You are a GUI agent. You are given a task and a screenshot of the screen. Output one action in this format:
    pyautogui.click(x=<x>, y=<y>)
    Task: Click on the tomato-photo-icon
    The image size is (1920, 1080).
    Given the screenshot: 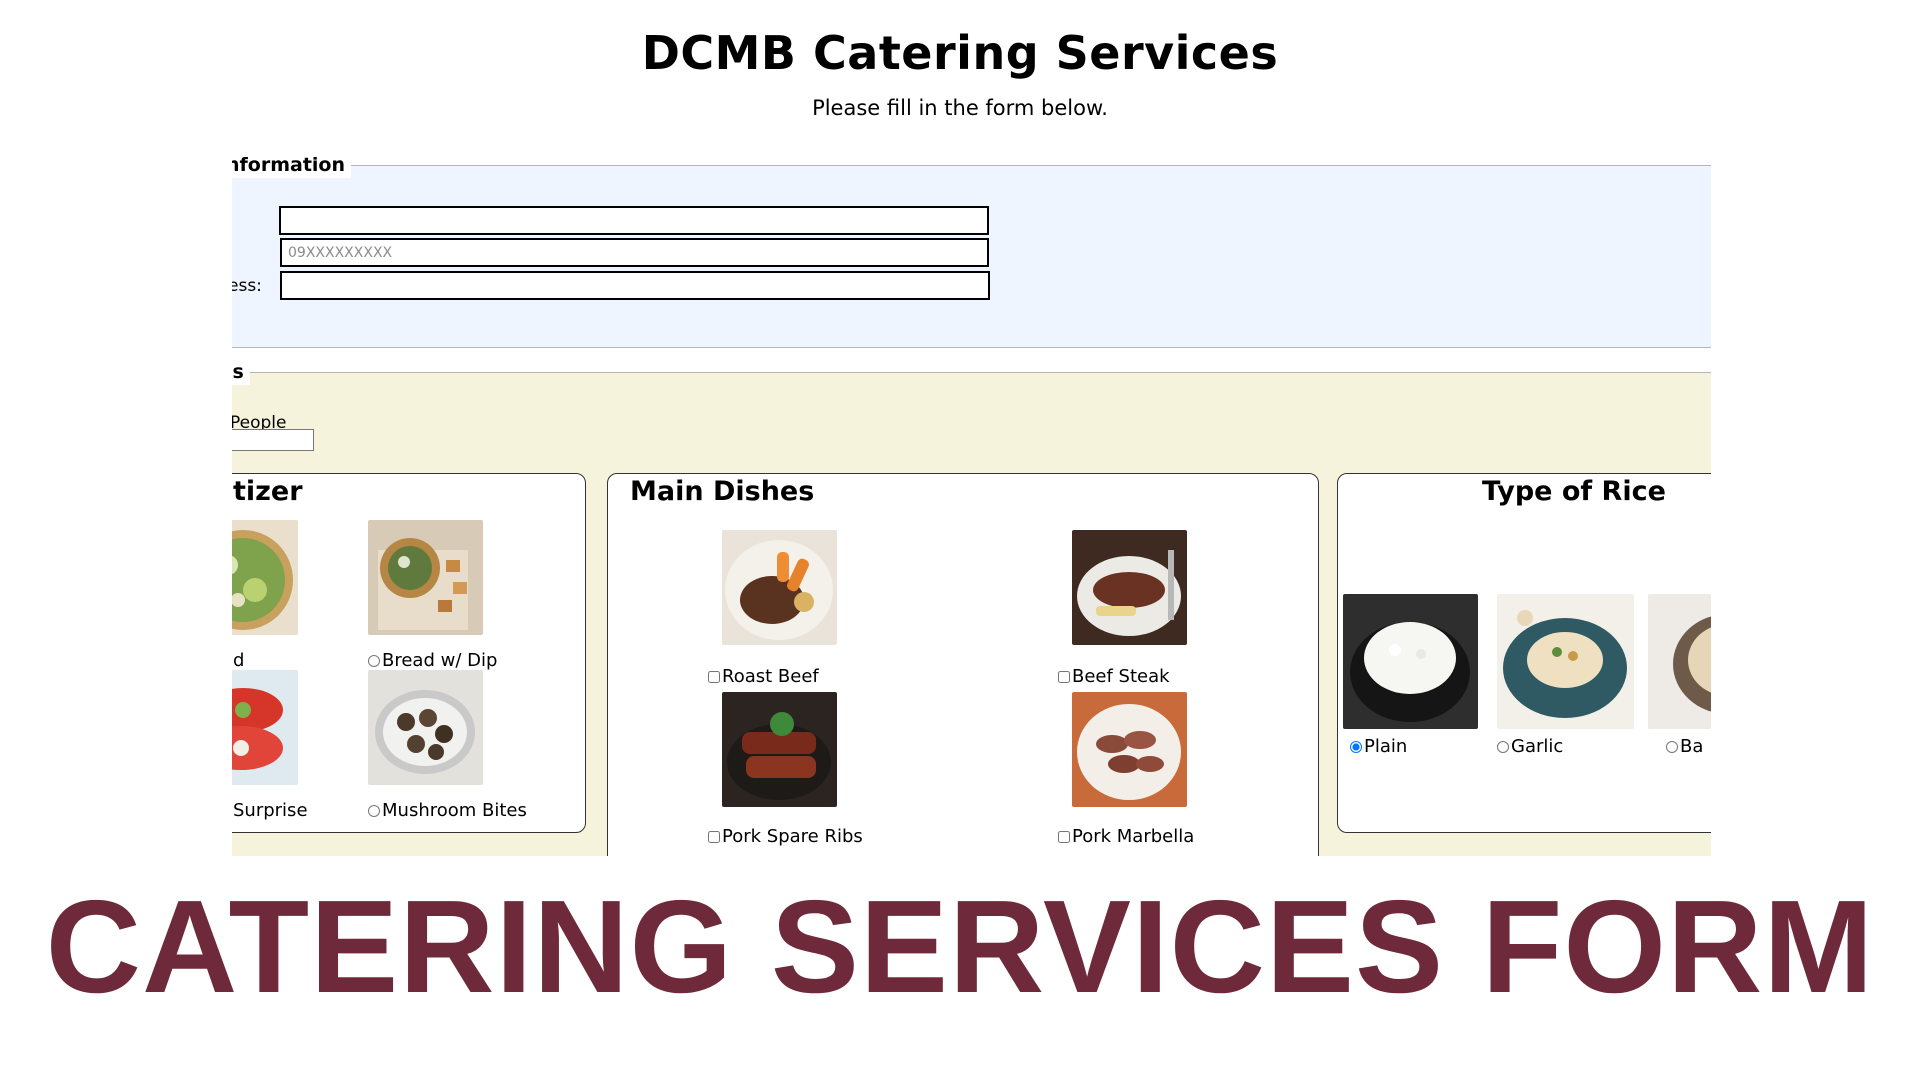 What is the action you would take?
    pyautogui.click(x=265, y=727)
    